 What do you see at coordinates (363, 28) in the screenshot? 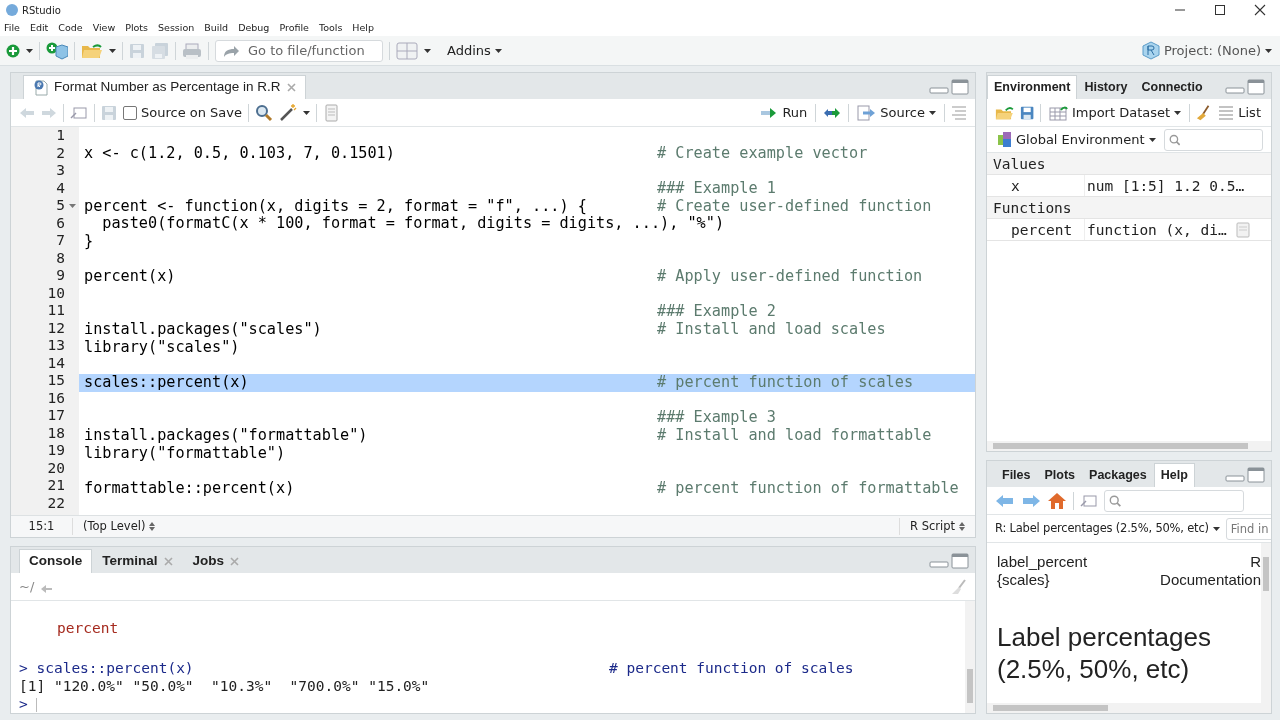
I see `menu-item: Help` at bounding box center [363, 28].